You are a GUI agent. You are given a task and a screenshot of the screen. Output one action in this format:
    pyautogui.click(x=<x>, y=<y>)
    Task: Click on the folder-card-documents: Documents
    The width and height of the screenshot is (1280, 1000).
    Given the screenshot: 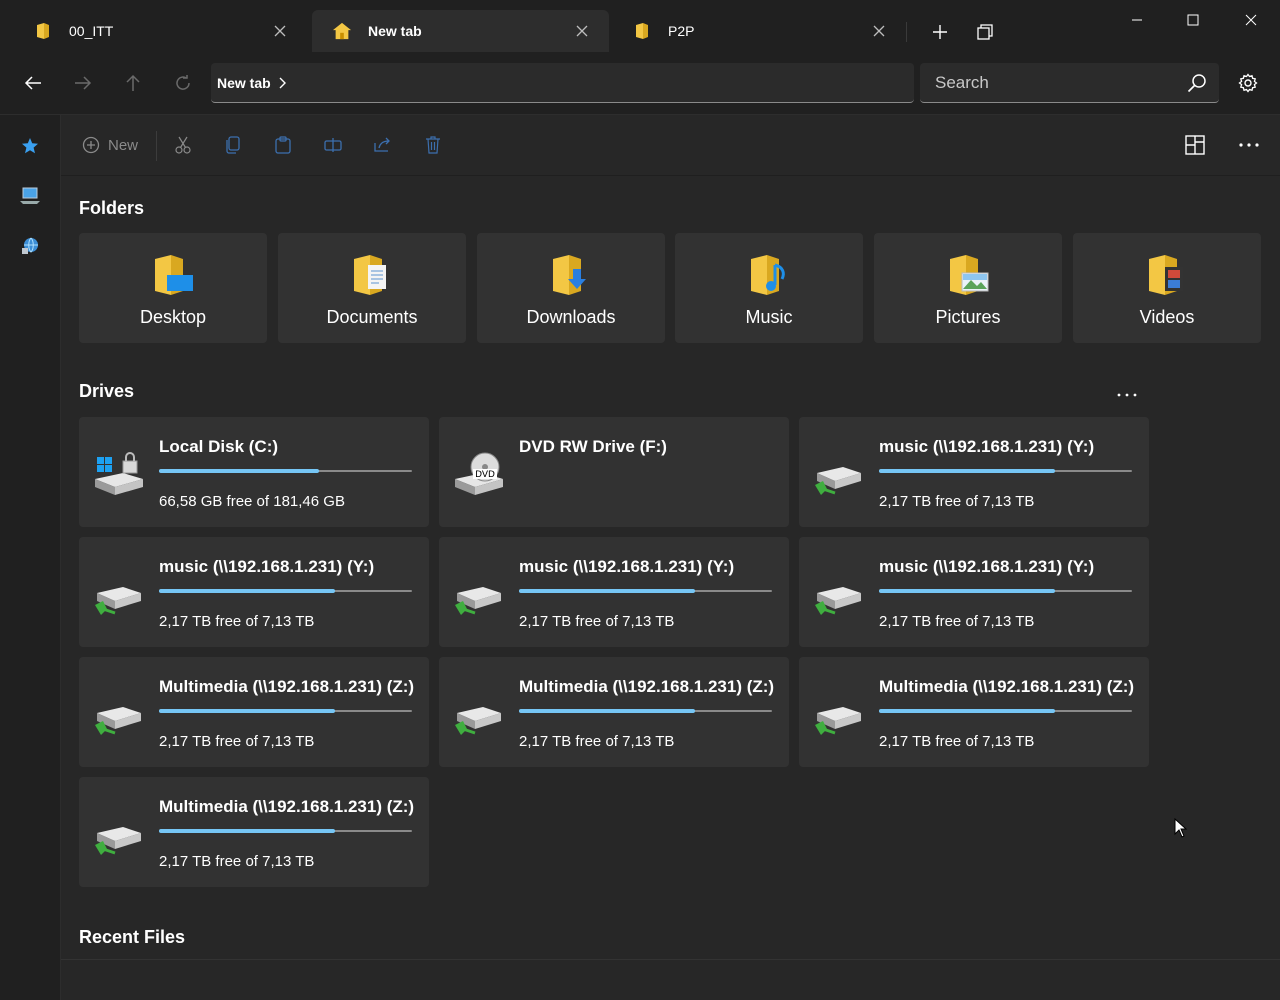 What is the action you would take?
    pyautogui.click(x=372, y=288)
    